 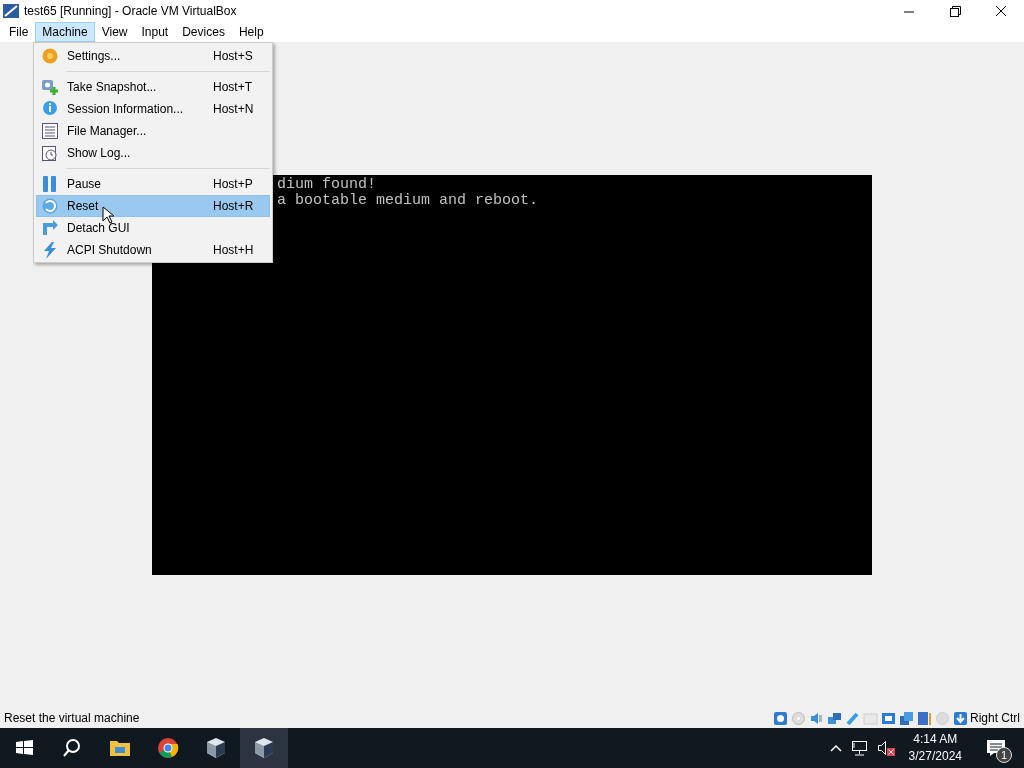 I want to click on browser-icon, so click(x=168, y=748).